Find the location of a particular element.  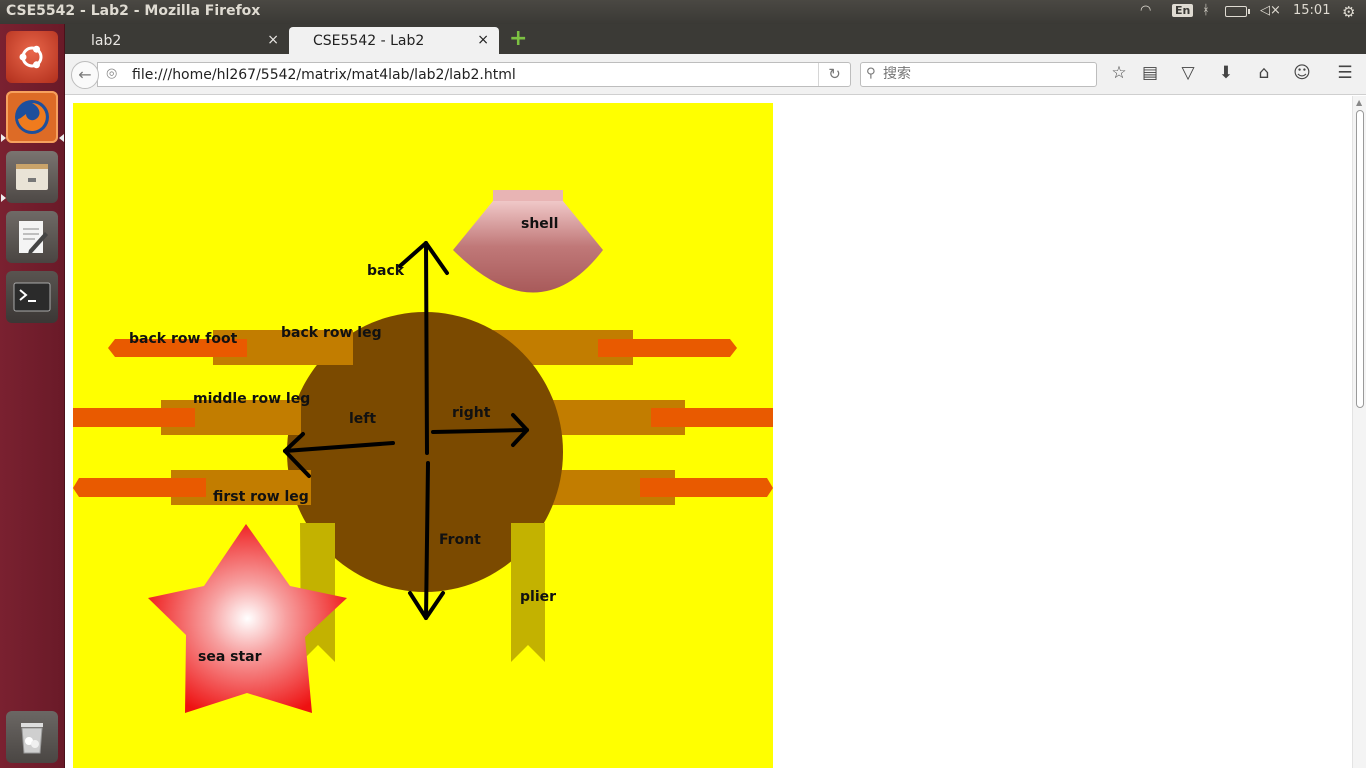

trash-can-icon is located at coordinates (32, 738).